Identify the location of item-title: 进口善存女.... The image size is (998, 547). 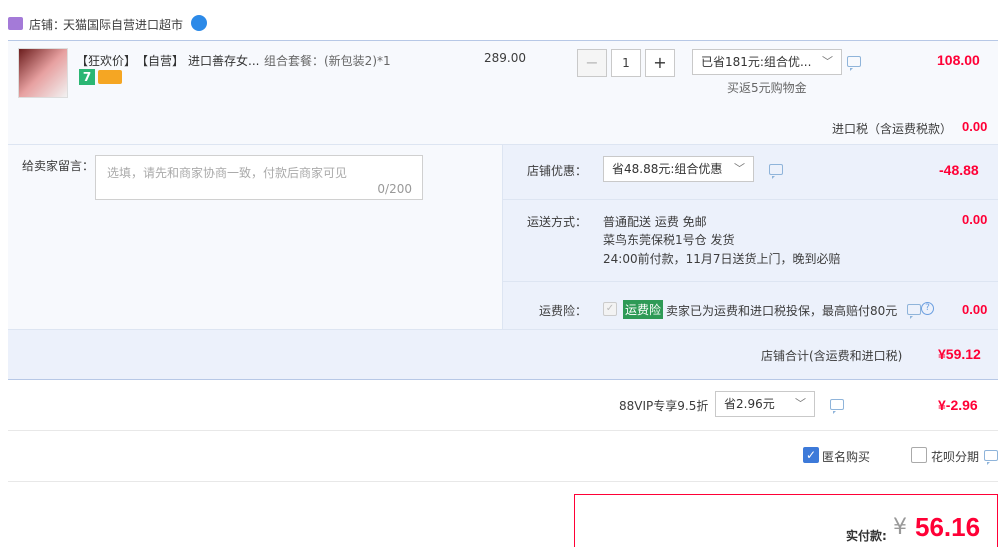
(223, 60).